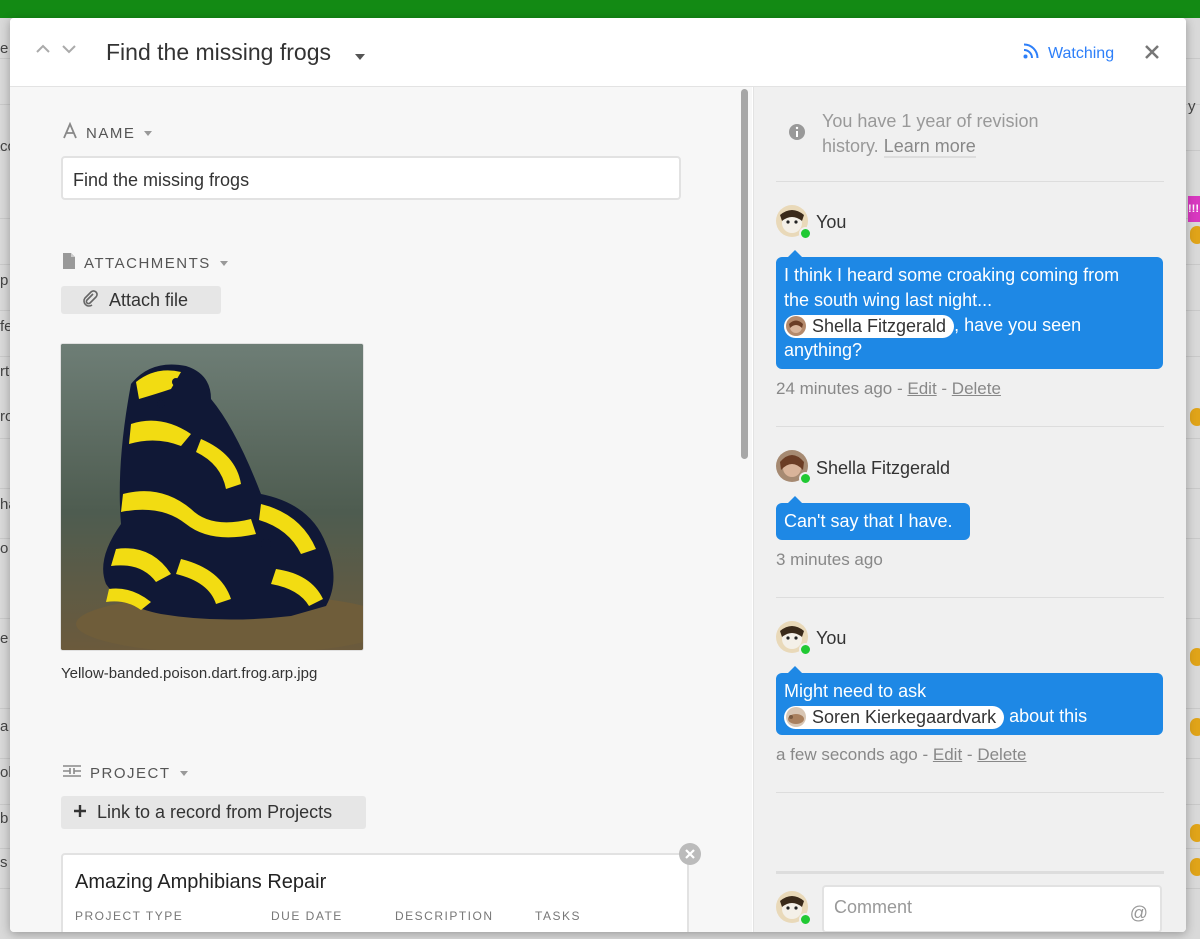 The height and width of the screenshot is (939, 1200). What do you see at coordinates (834, 388) in the screenshot?
I see `comment-timestamp: 24 minutes ago` at bounding box center [834, 388].